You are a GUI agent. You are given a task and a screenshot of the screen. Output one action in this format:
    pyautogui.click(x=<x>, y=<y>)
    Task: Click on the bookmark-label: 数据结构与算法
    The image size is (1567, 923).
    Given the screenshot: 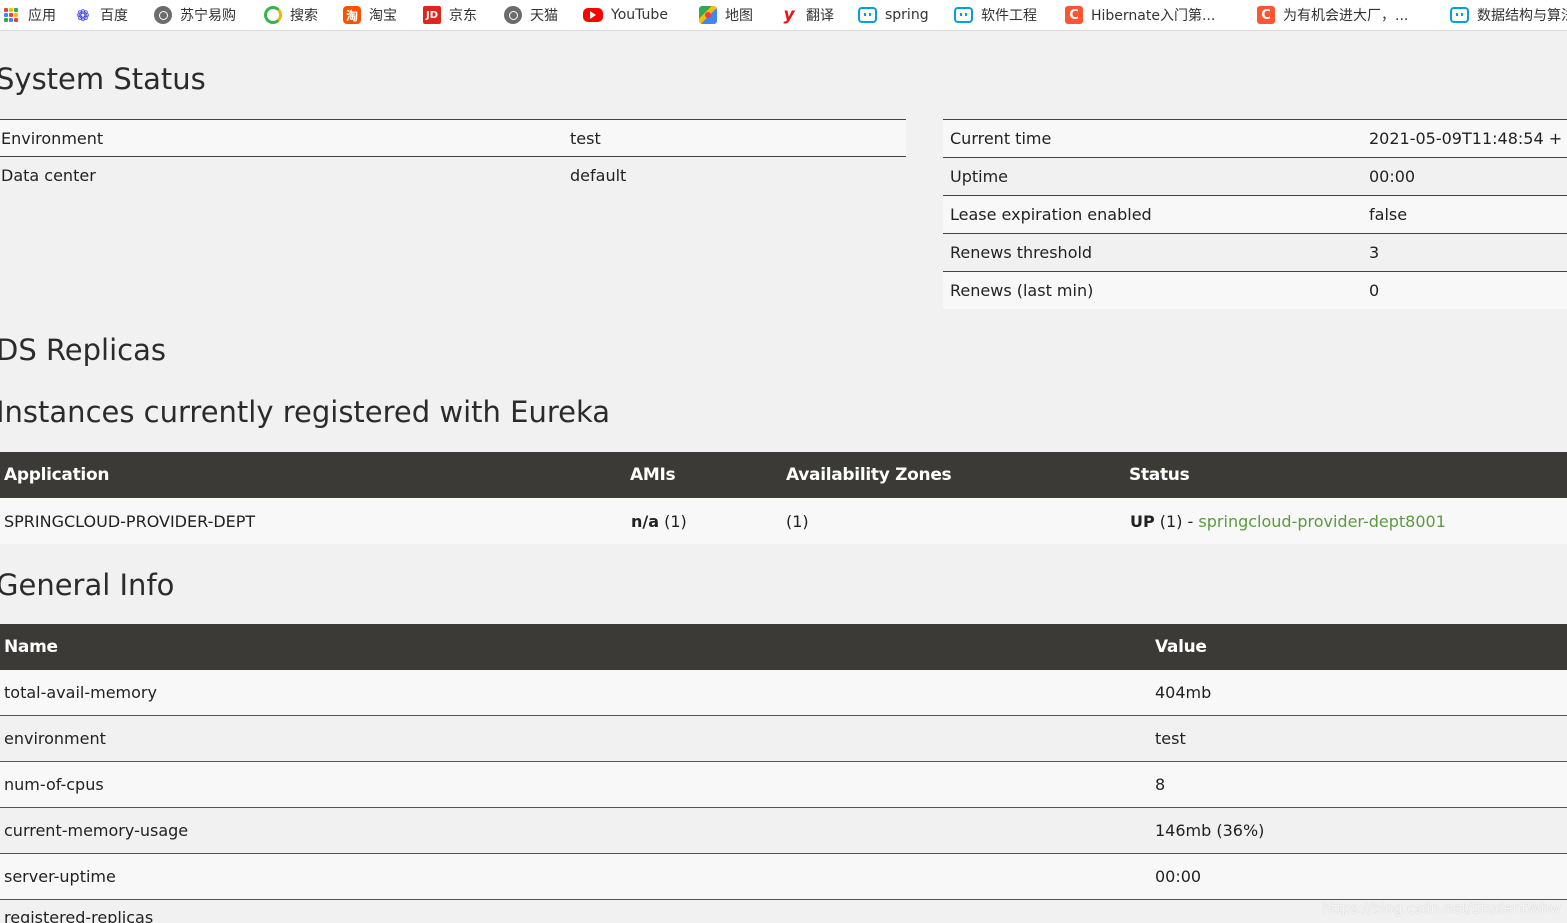 What is the action you would take?
    pyautogui.click(x=1522, y=16)
    